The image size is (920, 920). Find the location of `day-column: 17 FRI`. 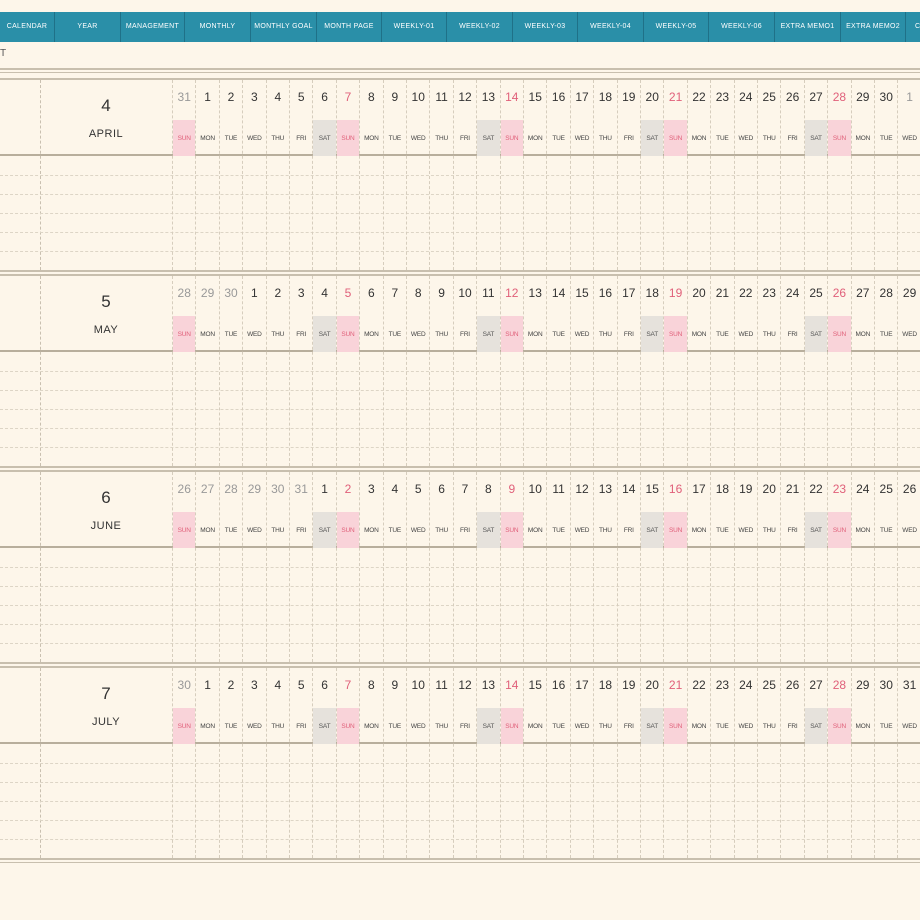

day-column: 17 FRI is located at coordinates (628, 371).